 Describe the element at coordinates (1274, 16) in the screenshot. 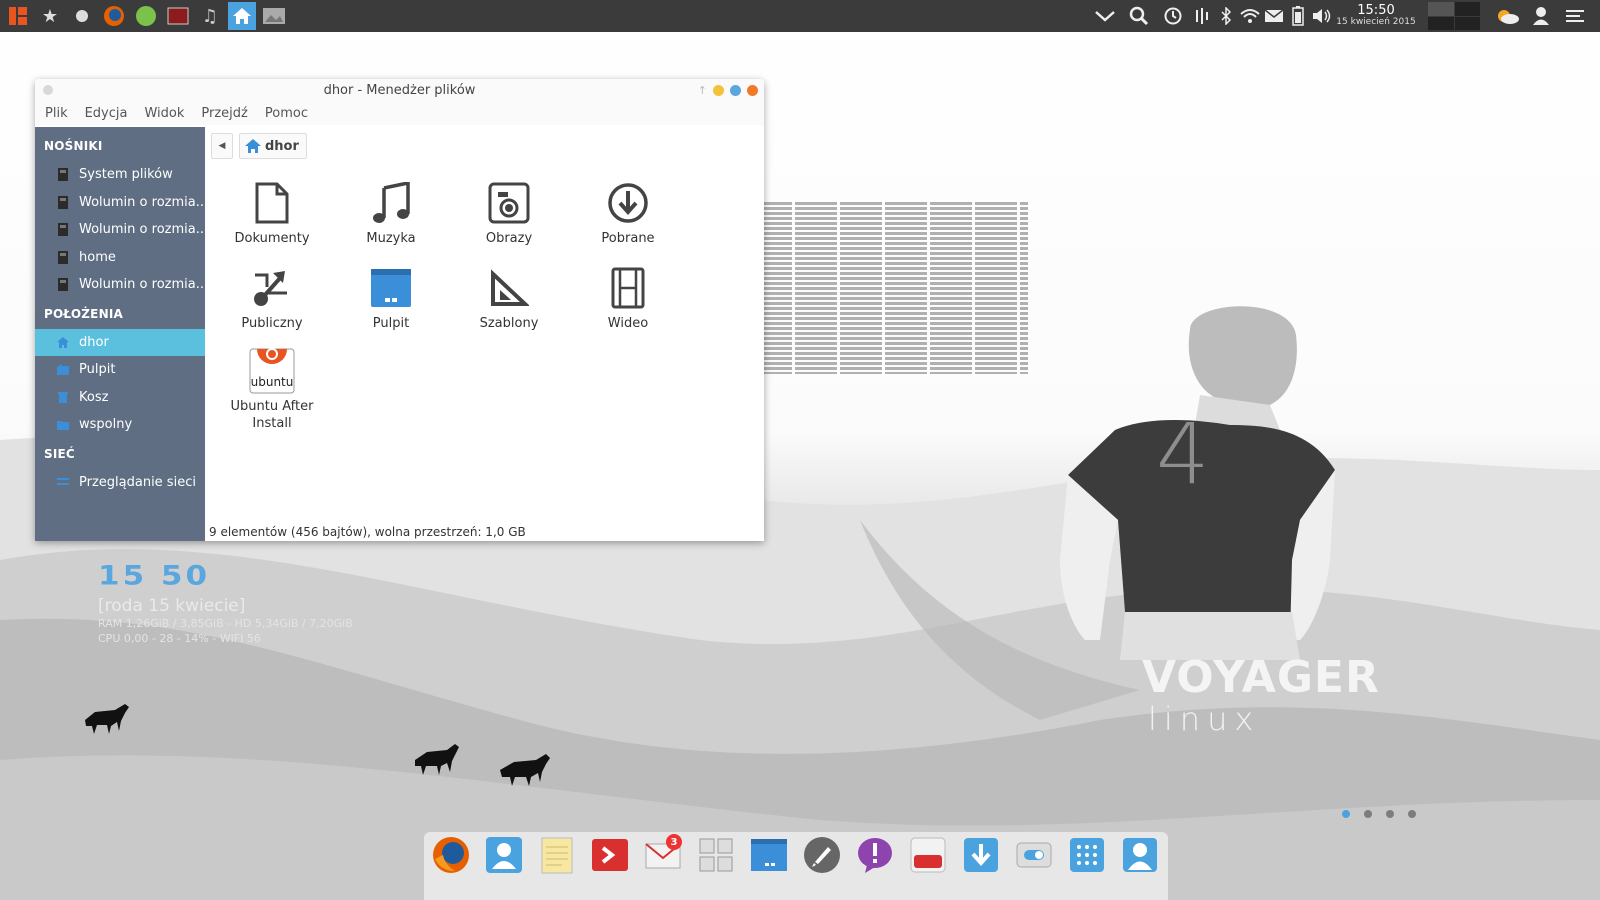

I see `mail-icon` at that location.